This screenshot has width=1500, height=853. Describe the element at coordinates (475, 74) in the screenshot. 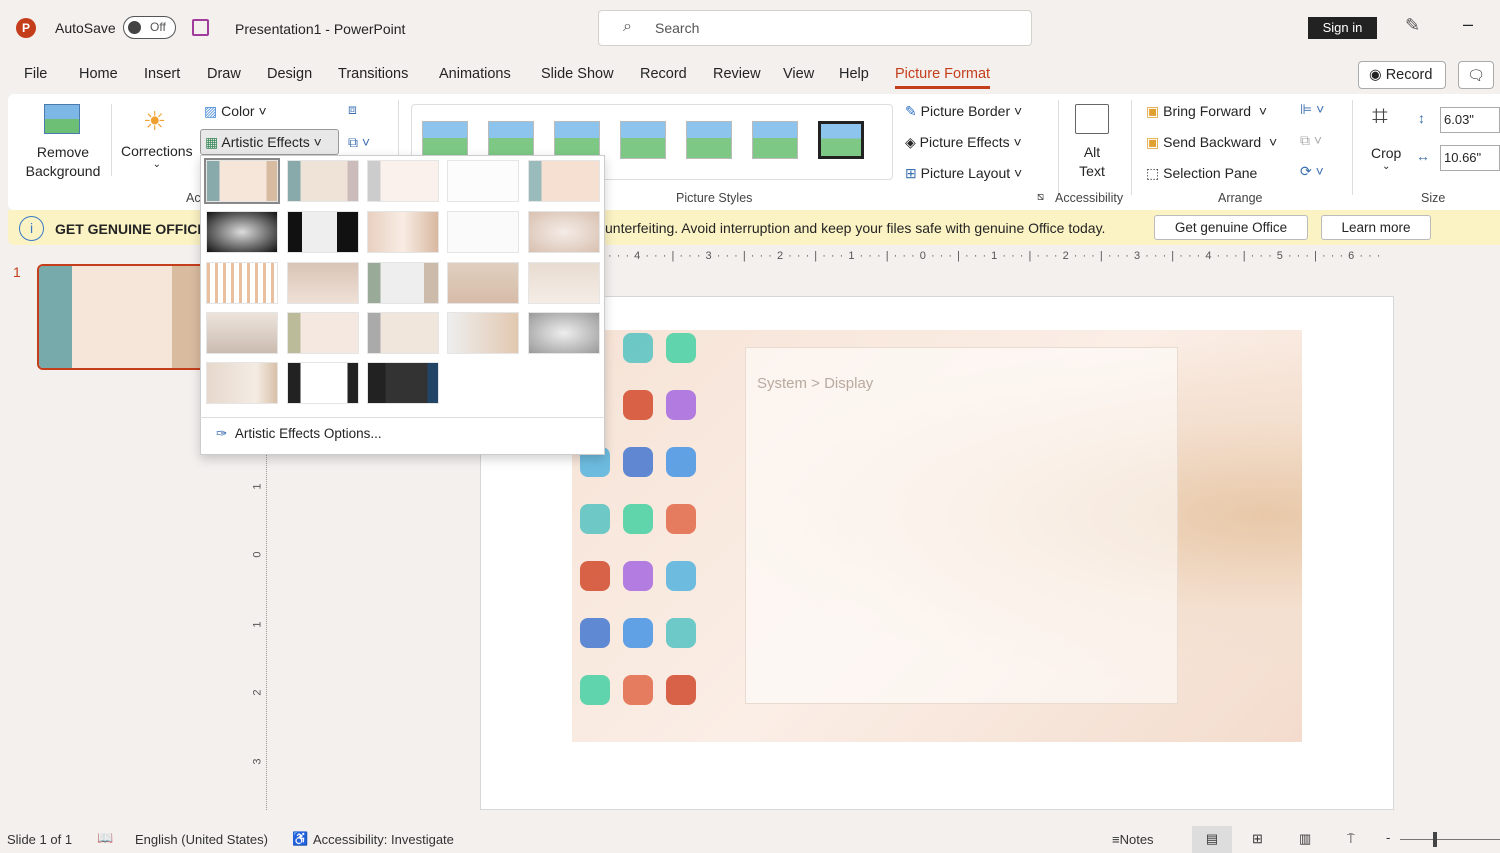

I see `tab-animations: Animations` at that location.